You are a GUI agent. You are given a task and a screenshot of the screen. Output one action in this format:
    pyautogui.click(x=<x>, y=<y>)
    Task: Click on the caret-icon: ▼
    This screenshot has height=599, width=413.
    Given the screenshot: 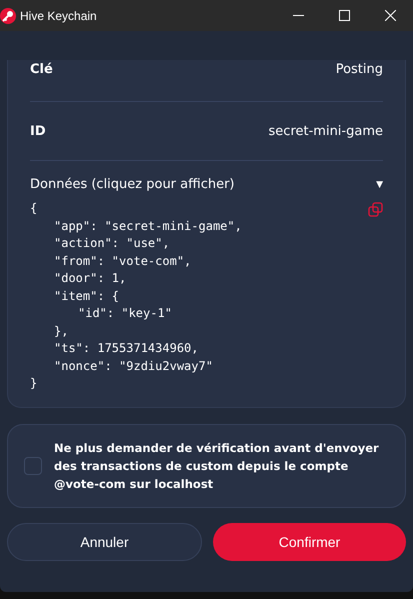 What is the action you would take?
    pyautogui.click(x=379, y=185)
    